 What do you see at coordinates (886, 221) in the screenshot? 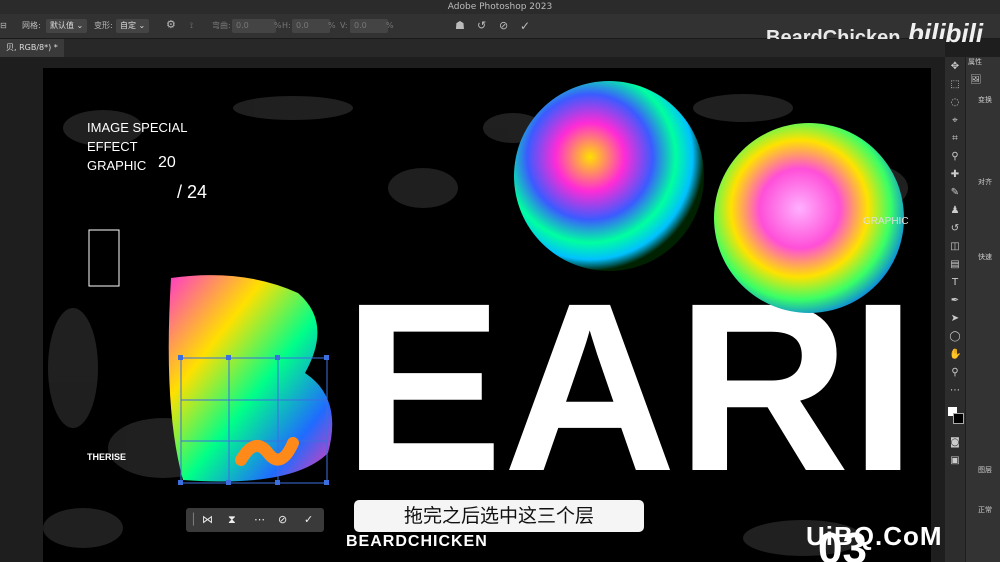
I see `graphic-tag: GRAPHIC` at bounding box center [886, 221].